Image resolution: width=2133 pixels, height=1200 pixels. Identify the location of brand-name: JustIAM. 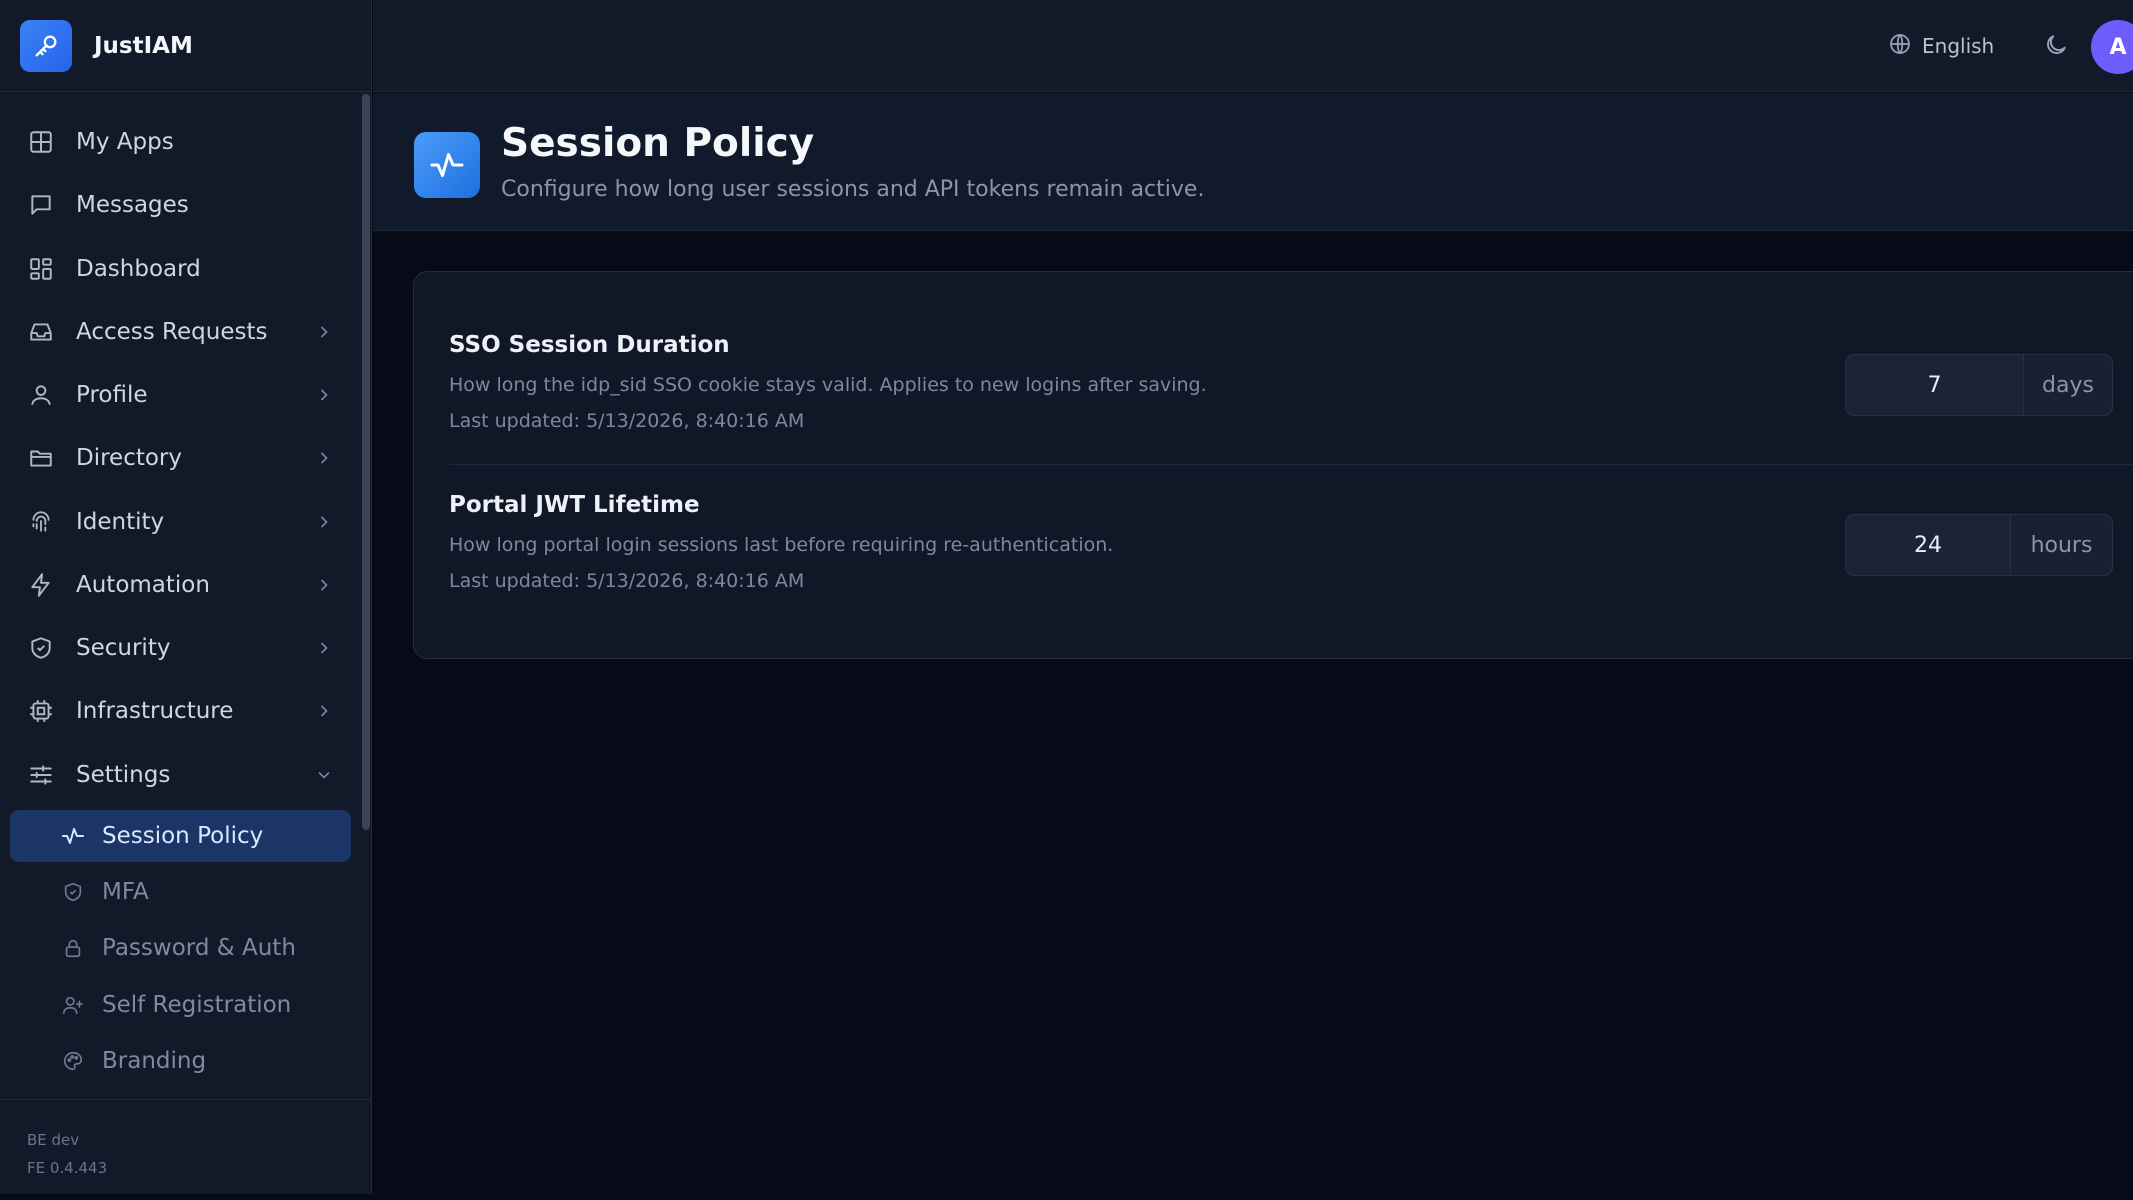
(143, 45).